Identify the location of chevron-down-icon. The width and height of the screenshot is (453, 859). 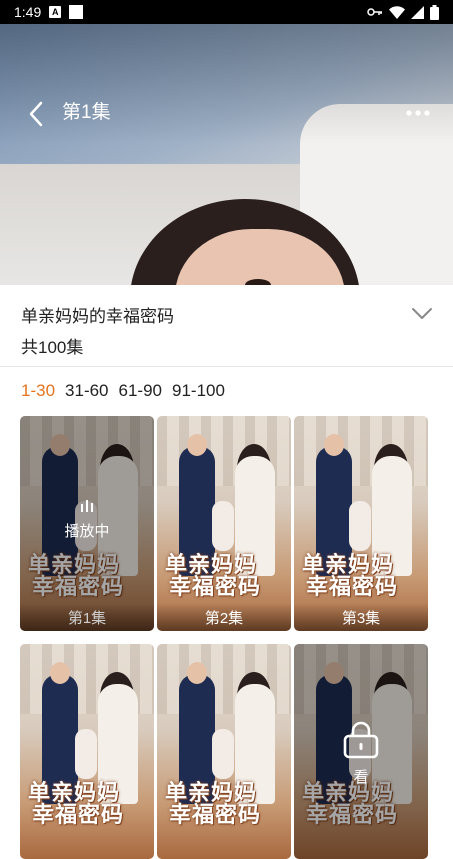
(422, 313).